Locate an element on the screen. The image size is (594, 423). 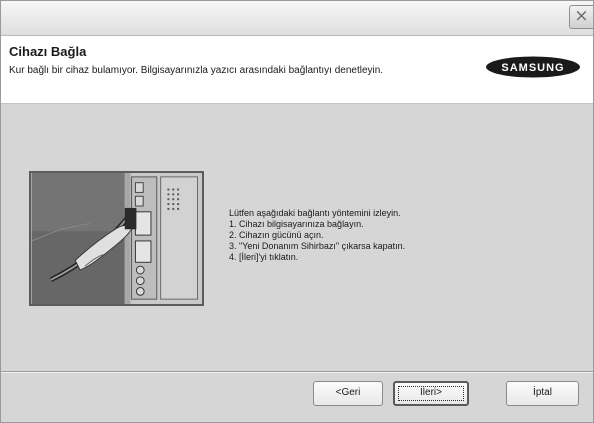
button-bar: <Geri İleri> İptal is located at coordinates (297, 397).